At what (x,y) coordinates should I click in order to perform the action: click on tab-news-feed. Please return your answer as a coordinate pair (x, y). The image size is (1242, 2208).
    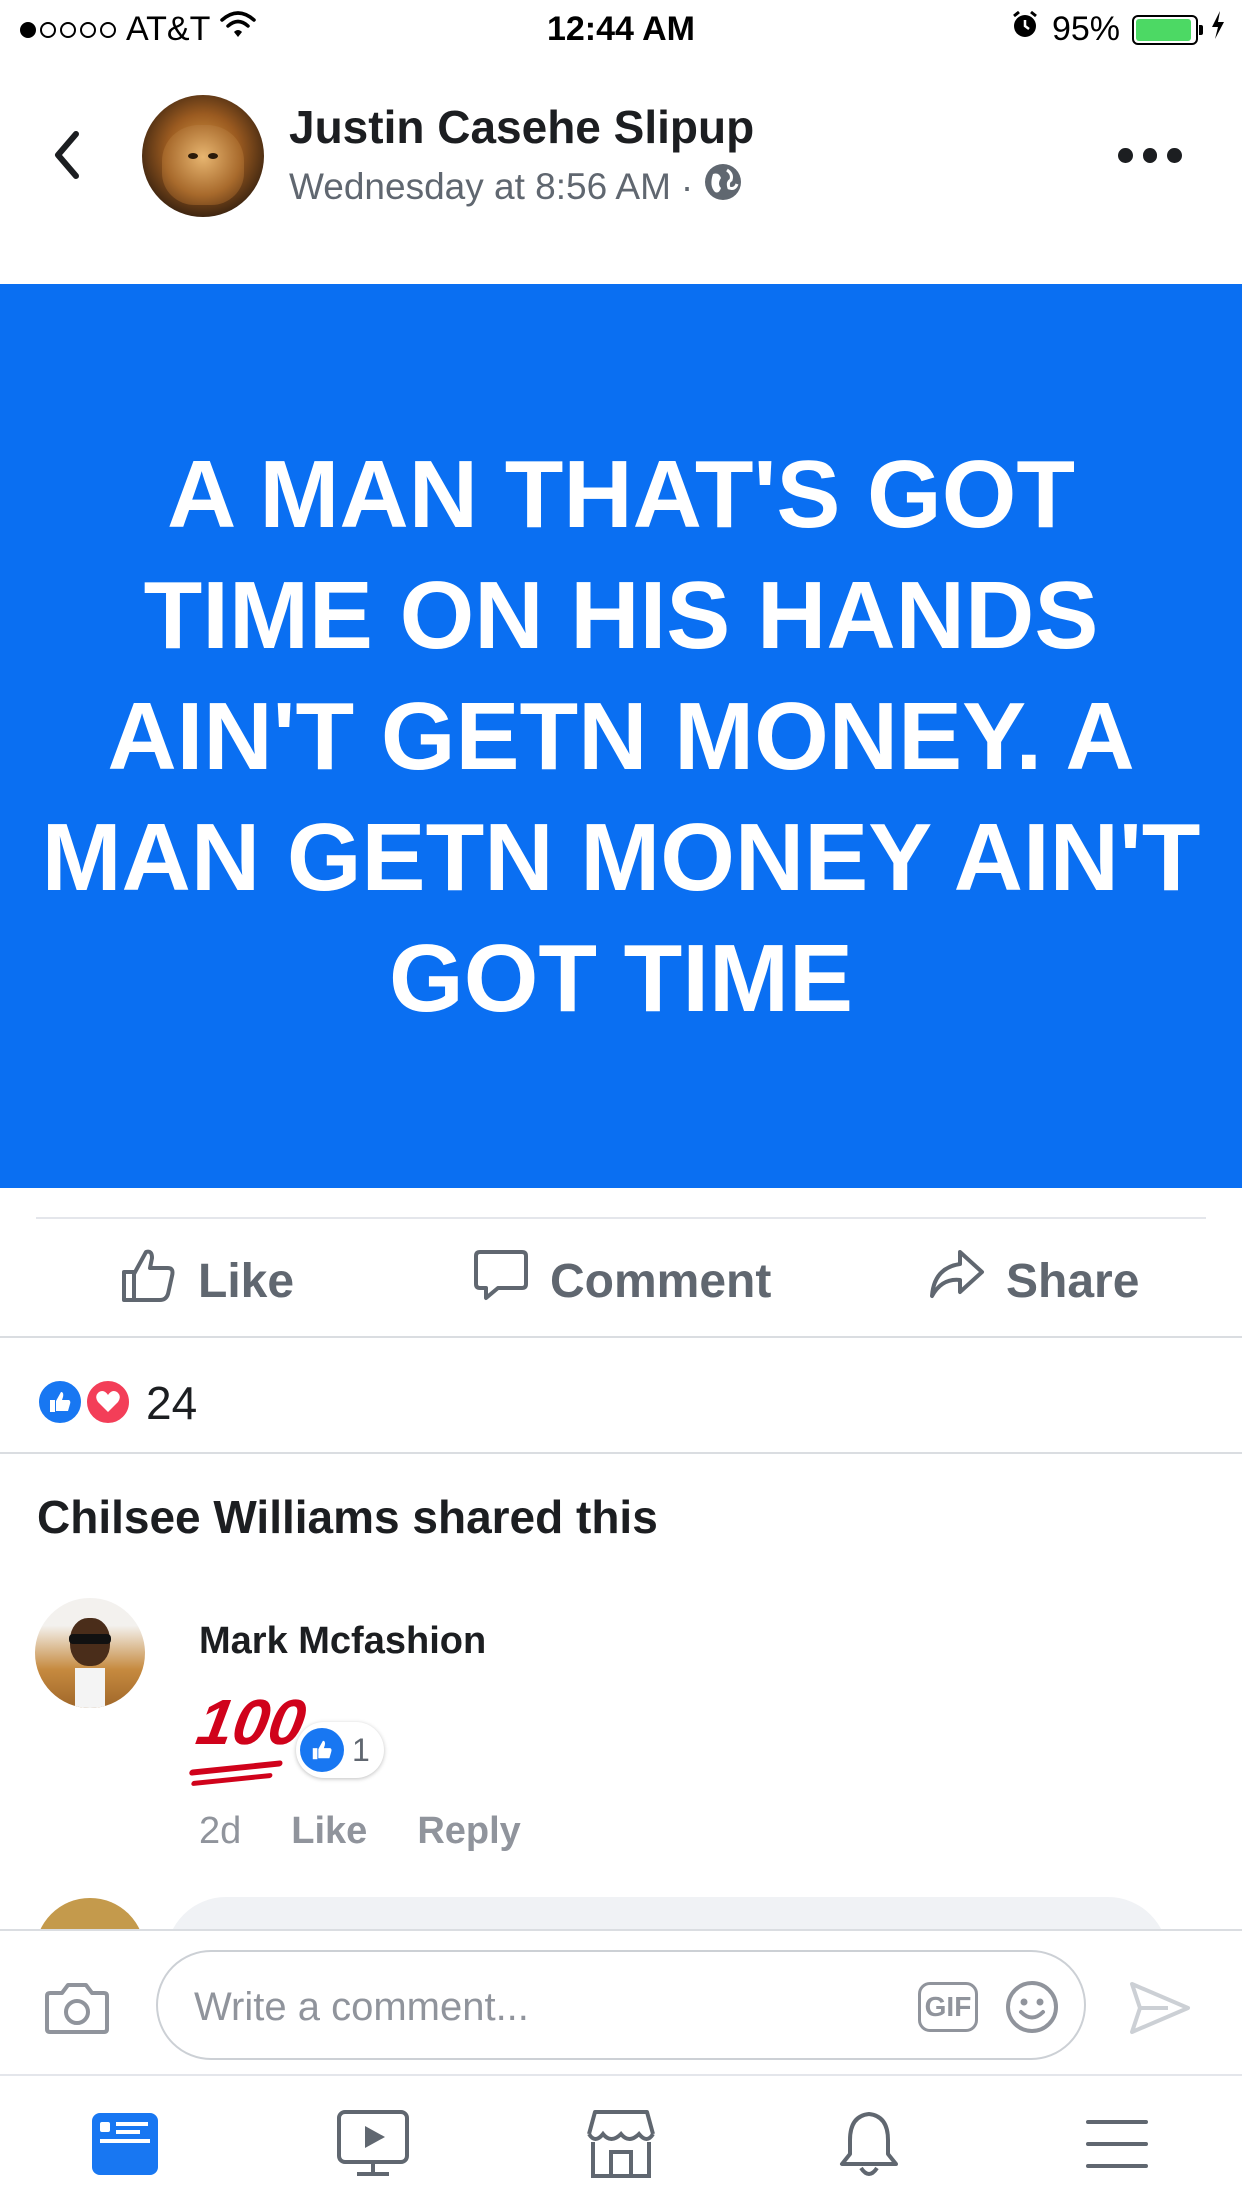
    Looking at the image, I should click on (125, 2146).